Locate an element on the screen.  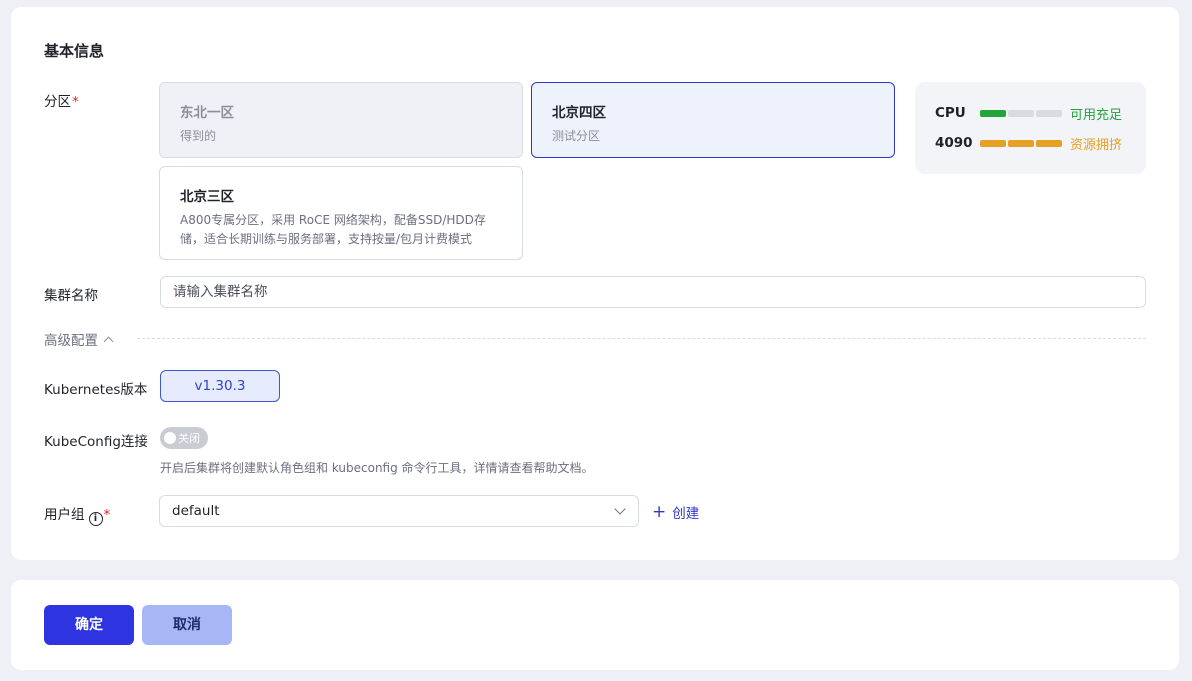
zone-label: 分区* is located at coordinates (61, 100).